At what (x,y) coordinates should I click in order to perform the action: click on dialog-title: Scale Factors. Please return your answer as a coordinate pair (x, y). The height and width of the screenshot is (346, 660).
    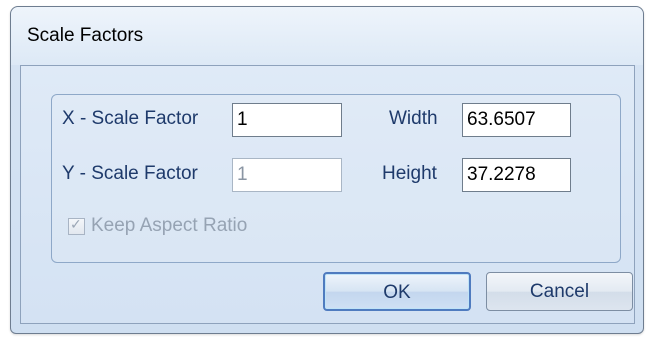
    Looking at the image, I should click on (85, 35).